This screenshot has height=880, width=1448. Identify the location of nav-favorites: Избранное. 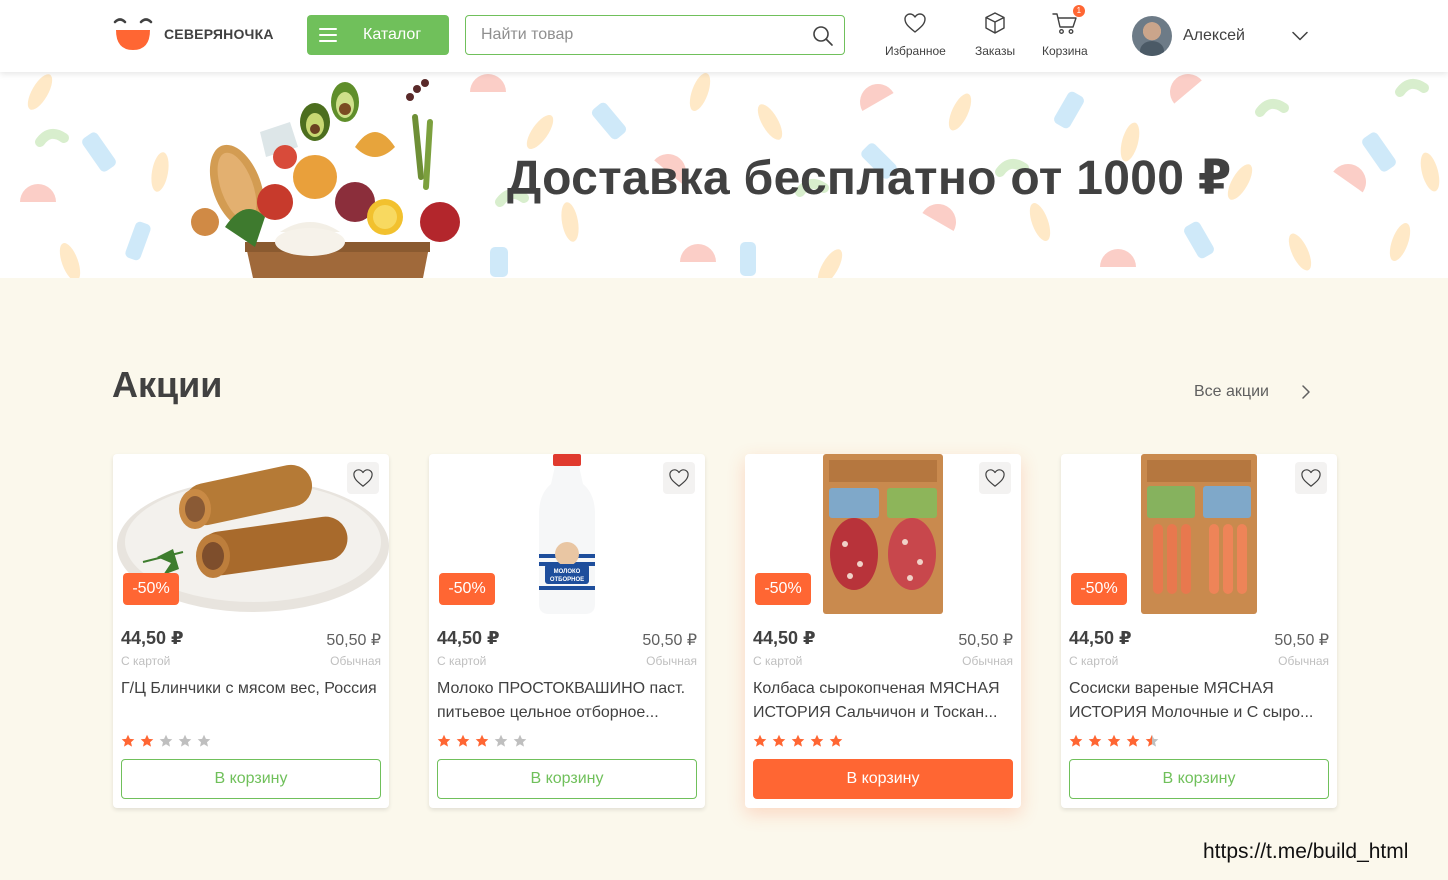
(915, 33).